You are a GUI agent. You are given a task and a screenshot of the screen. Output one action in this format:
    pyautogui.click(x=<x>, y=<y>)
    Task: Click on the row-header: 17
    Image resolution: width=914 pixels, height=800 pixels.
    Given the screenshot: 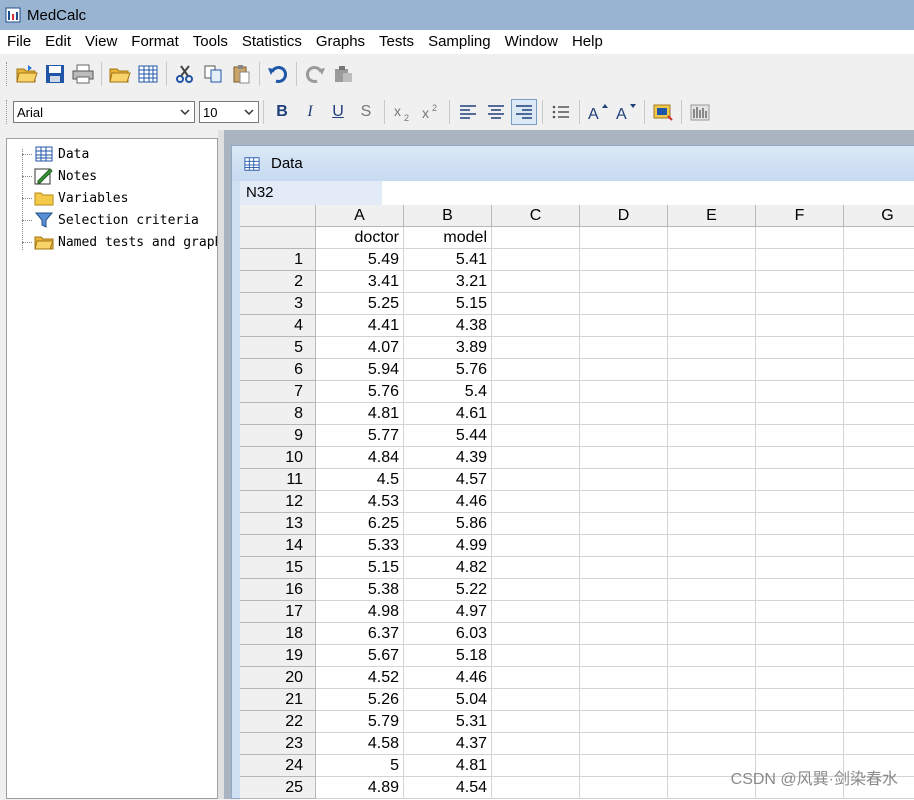 What is the action you would take?
    pyautogui.click(x=278, y=612)
    